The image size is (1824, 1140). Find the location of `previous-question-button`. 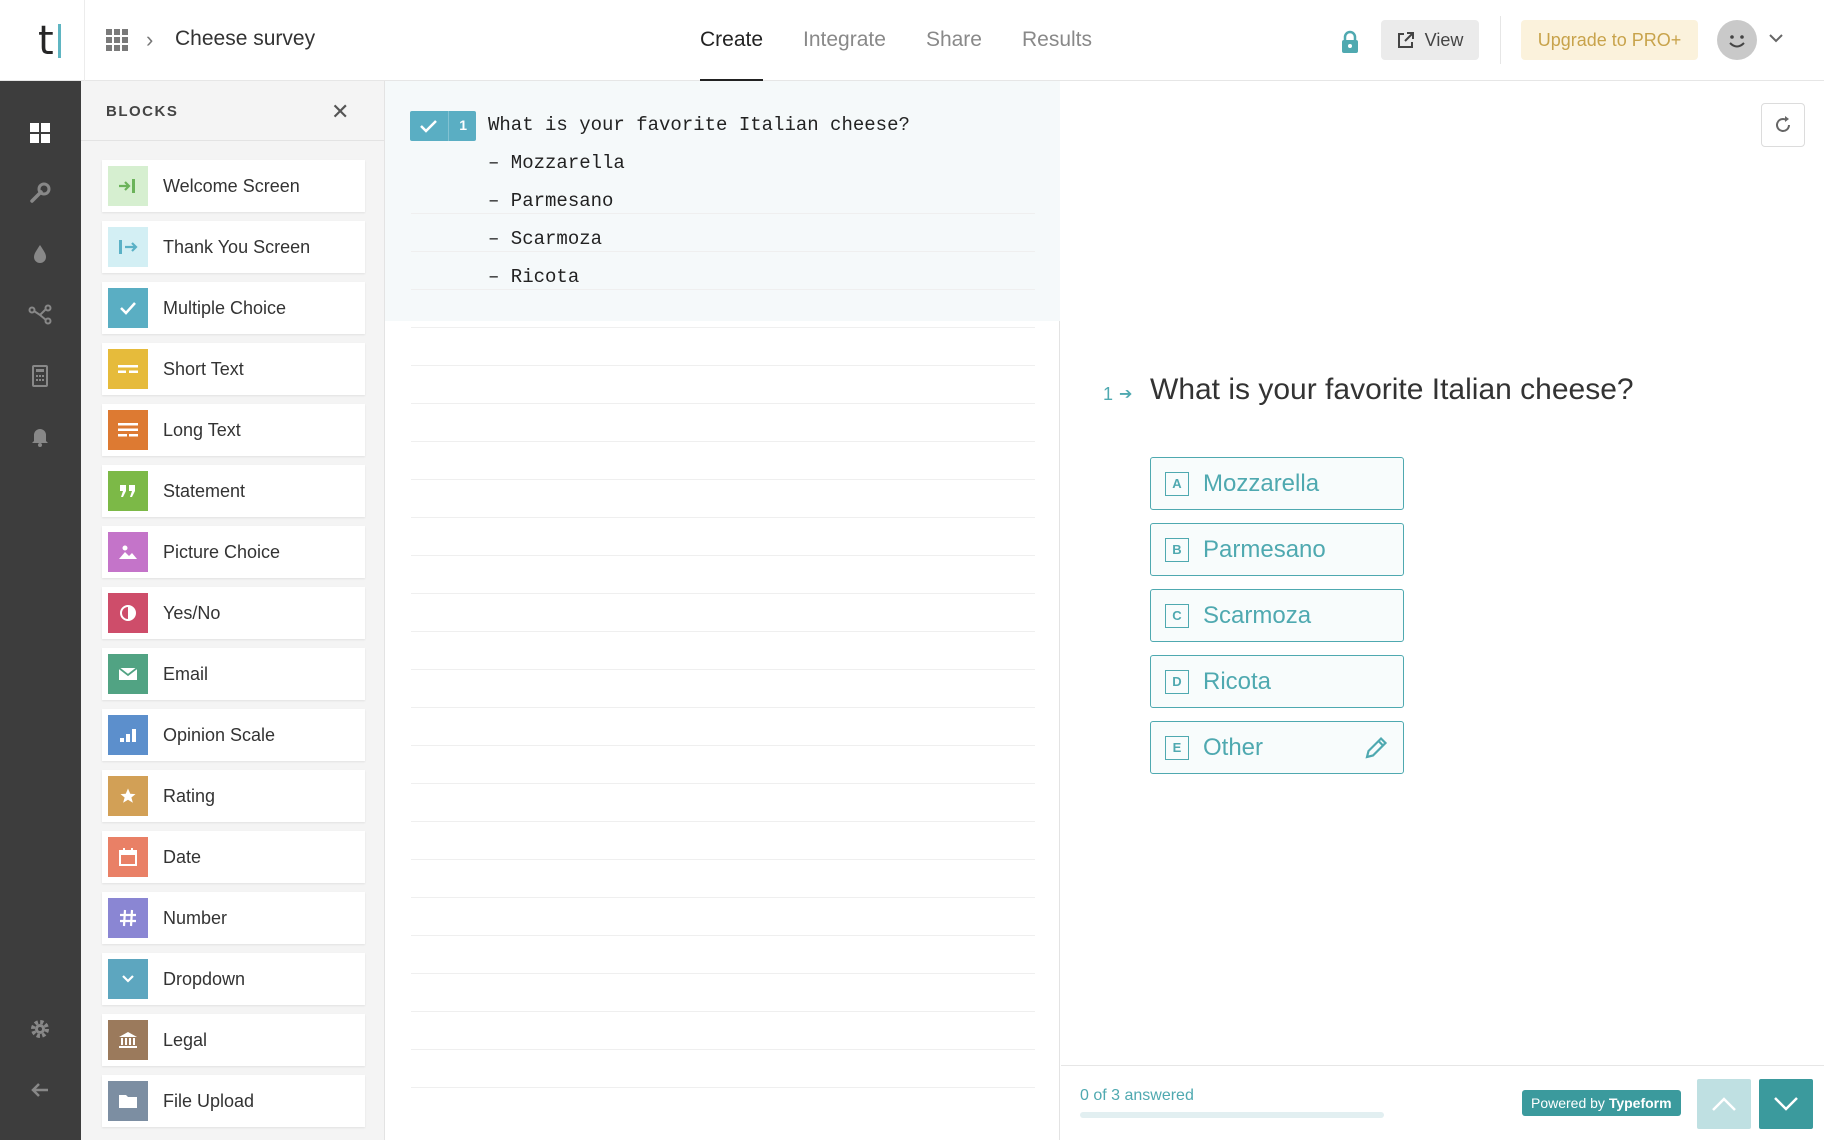

previous-question-button is located at coordinates (1724, 1104).